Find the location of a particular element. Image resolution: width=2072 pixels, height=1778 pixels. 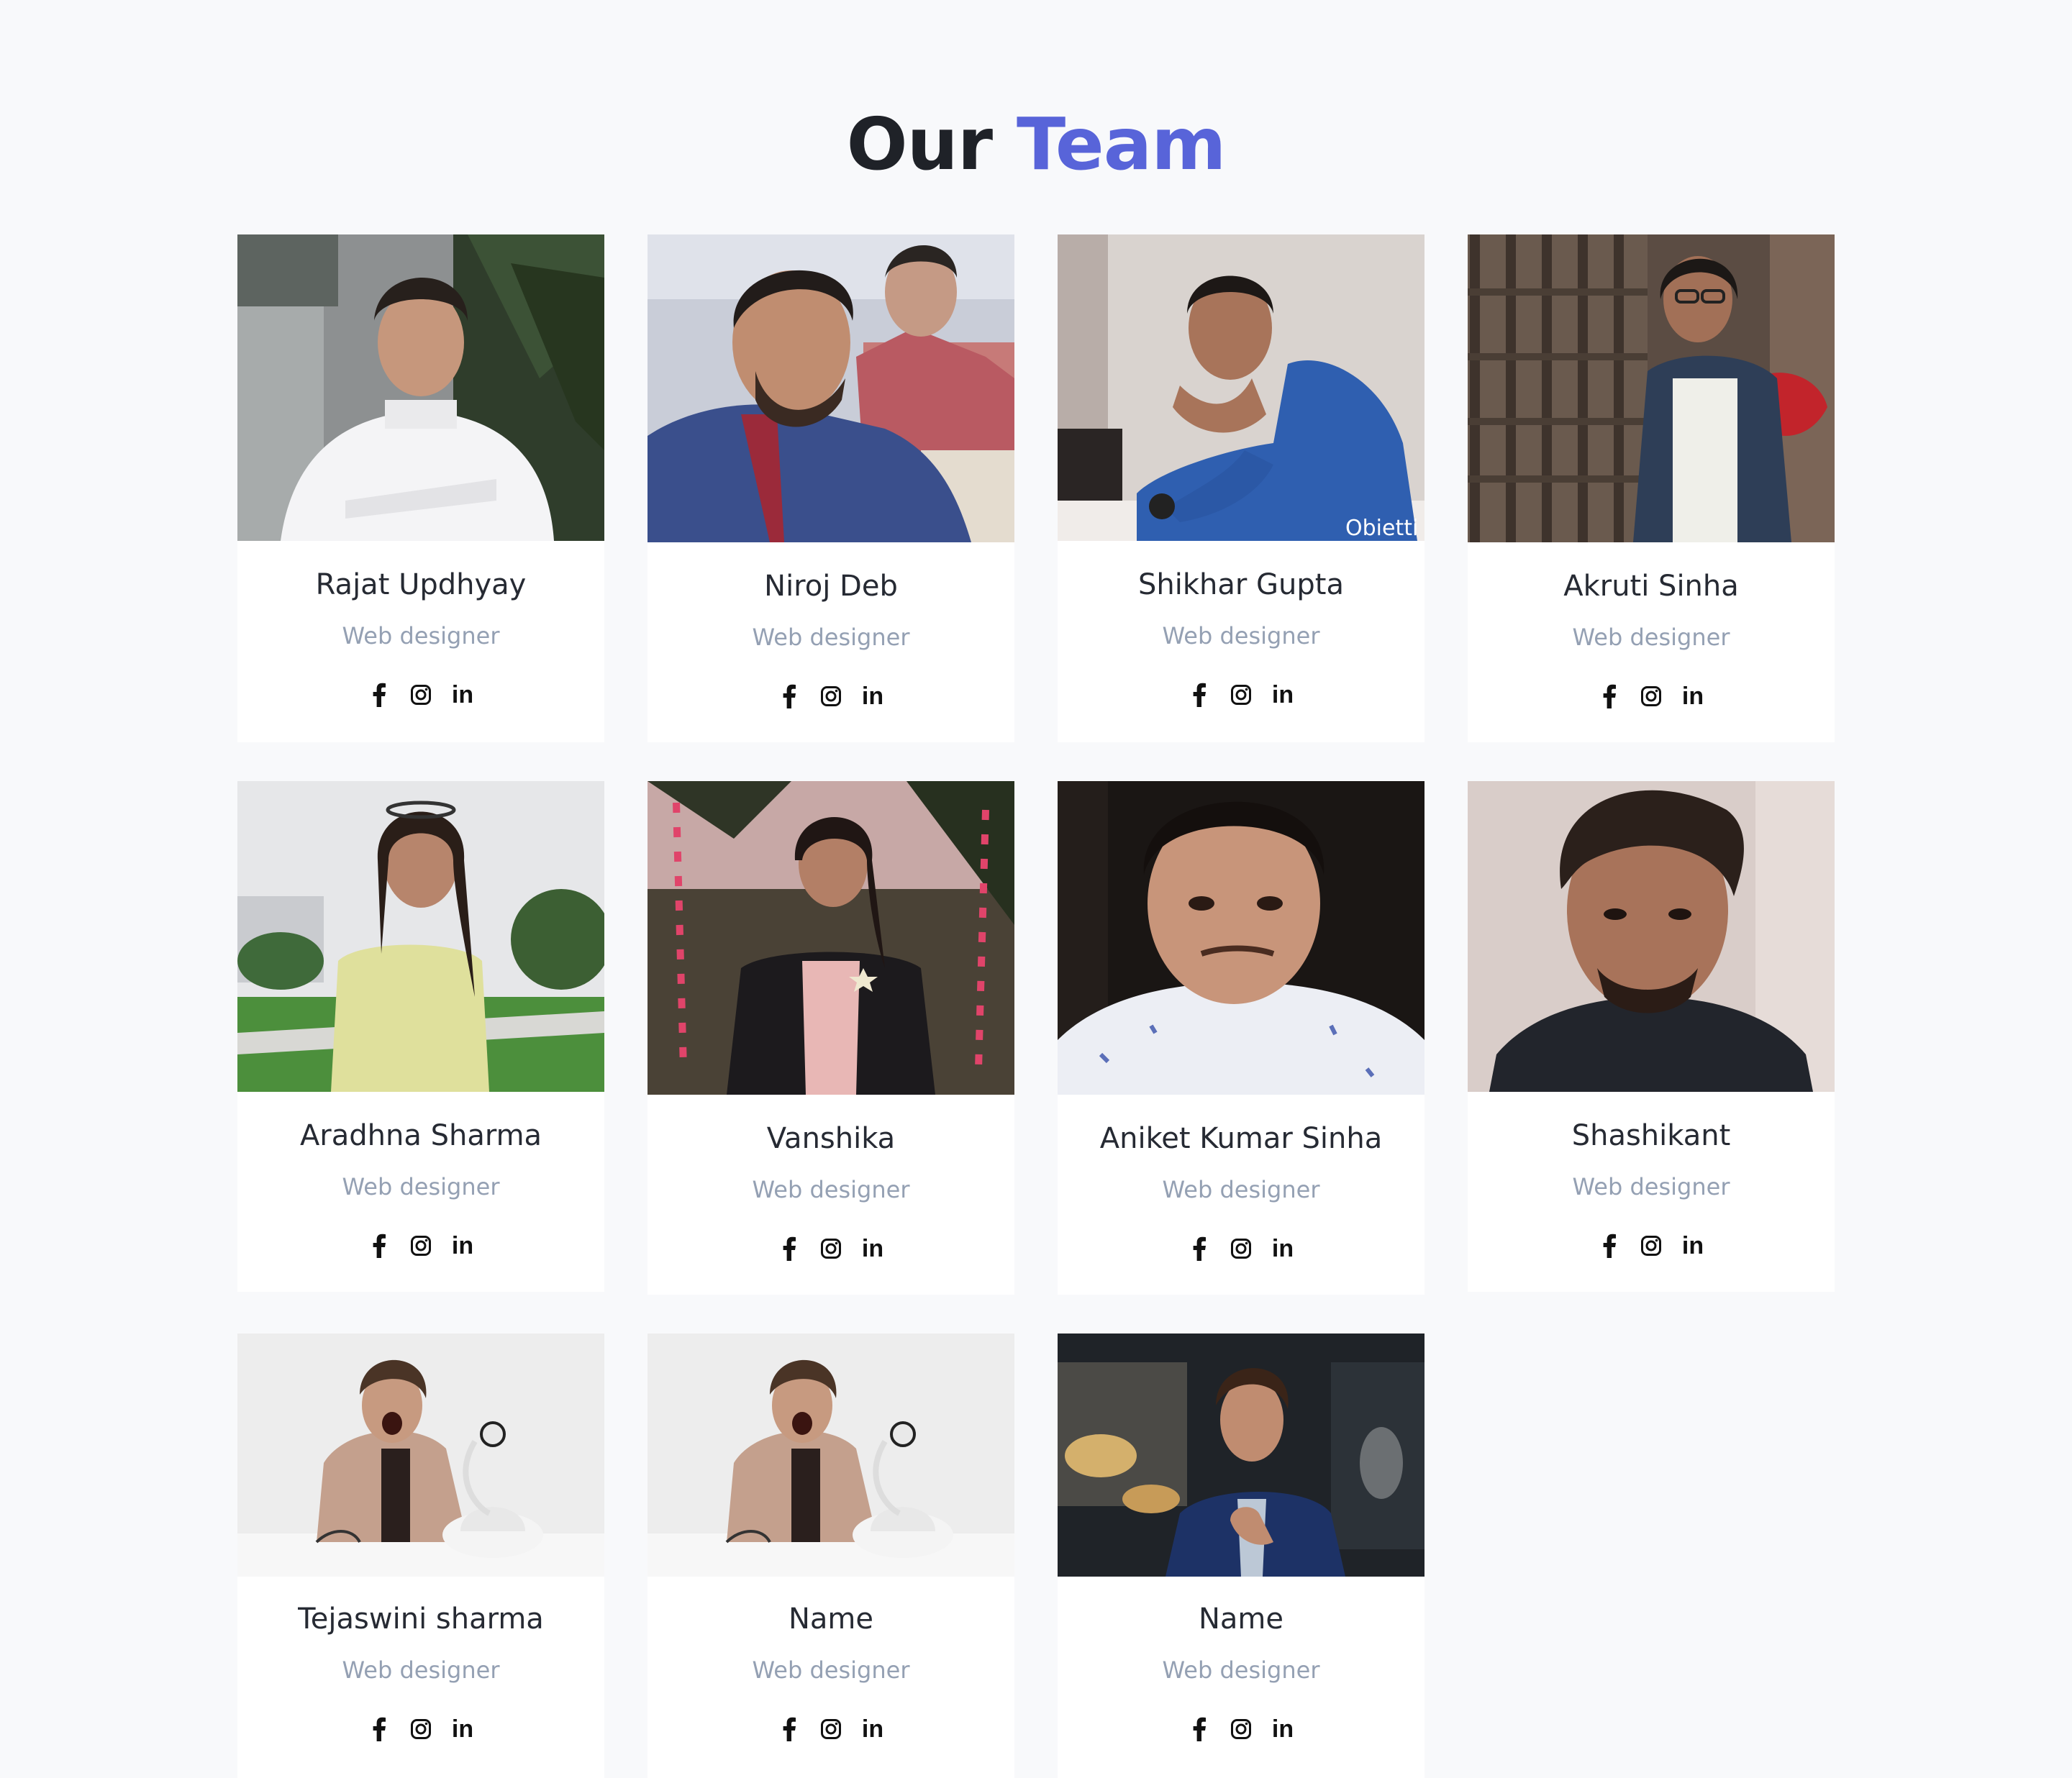

team-card: Tejaswini sharma Web designer in is located at coordinates (421, 1556).